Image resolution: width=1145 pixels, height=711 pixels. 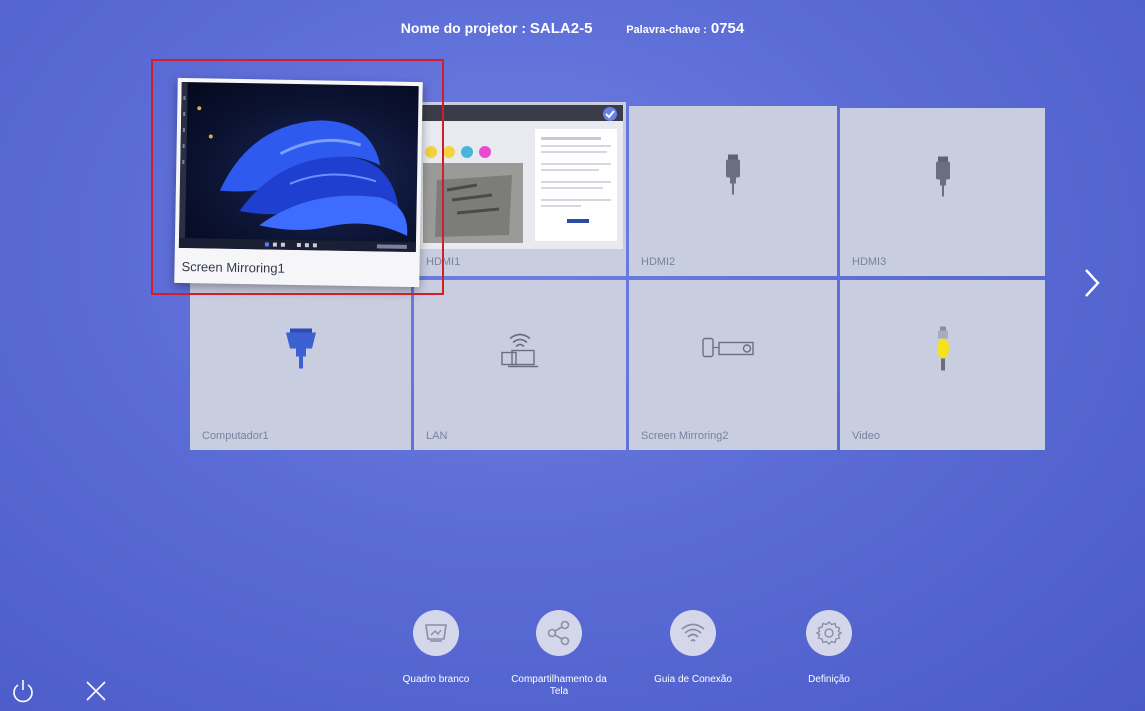 I want to click on source-tile-lan: LAN, so click(x=520, y=365).